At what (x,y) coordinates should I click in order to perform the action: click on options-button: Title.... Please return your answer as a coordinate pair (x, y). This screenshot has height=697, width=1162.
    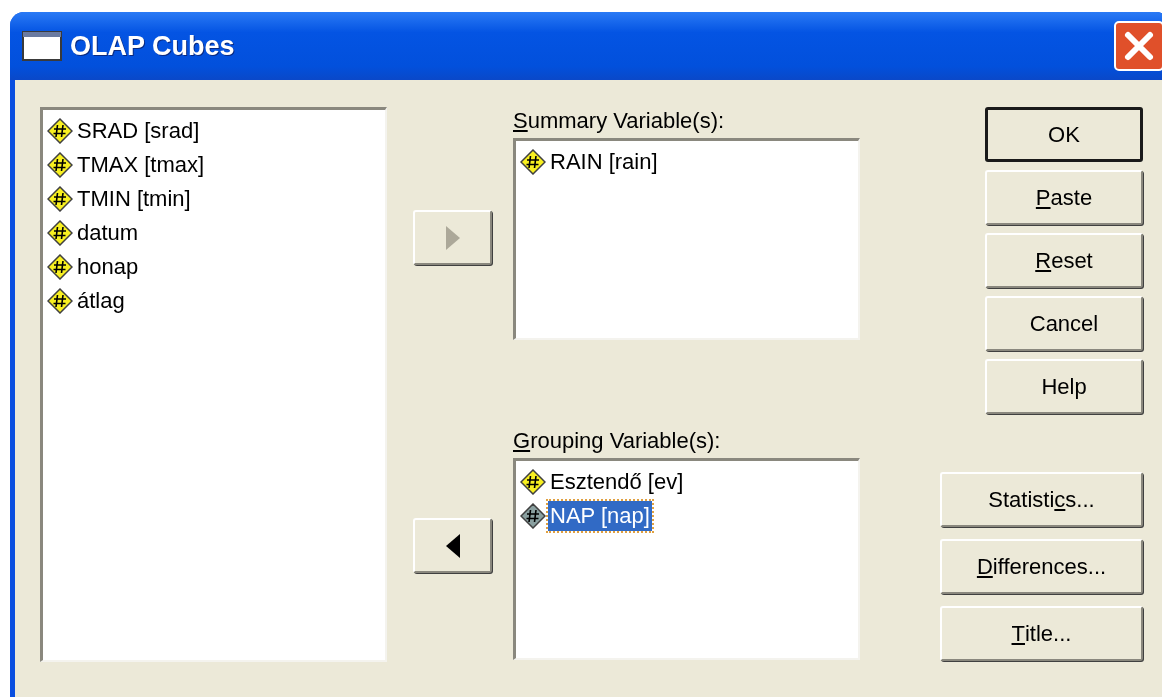
    Looking at the image, I should click on (1041, 633).